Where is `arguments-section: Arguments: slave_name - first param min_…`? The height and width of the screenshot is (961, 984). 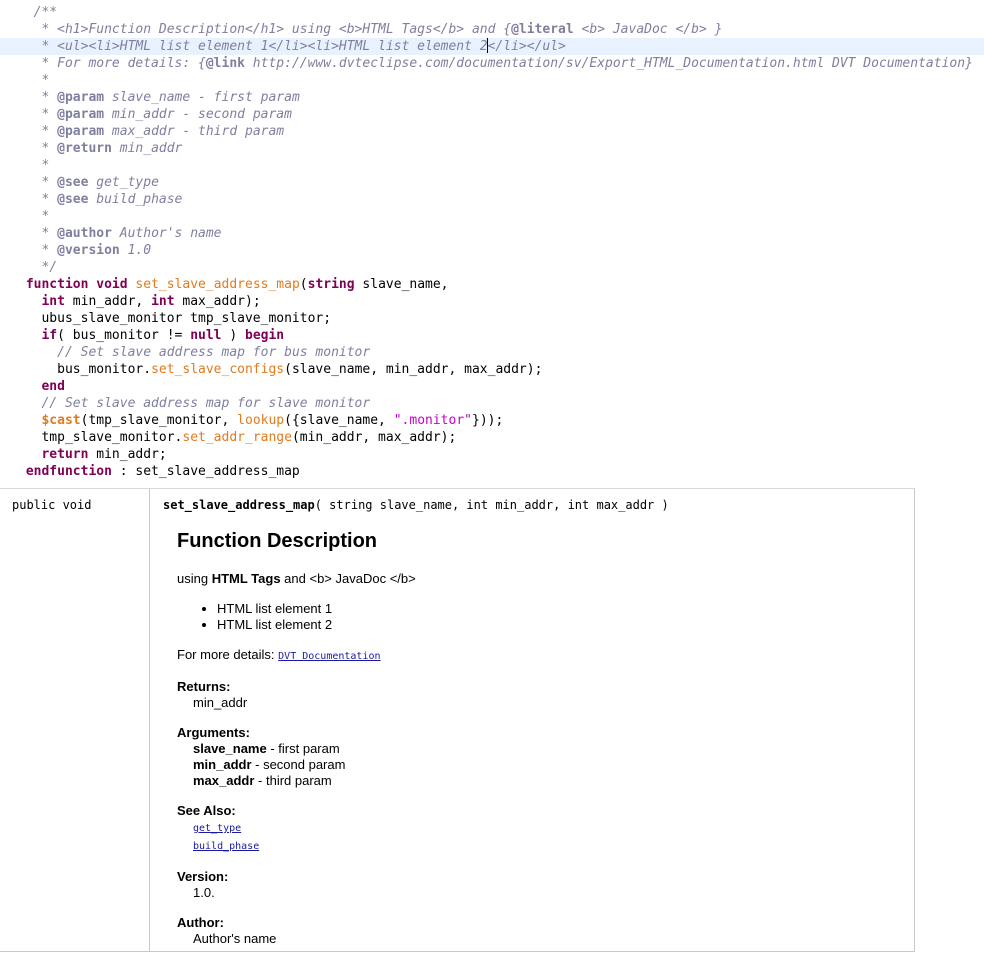
arguments-section: Arguments: slave_name - first param min_… is located at coordinates (540, 757).